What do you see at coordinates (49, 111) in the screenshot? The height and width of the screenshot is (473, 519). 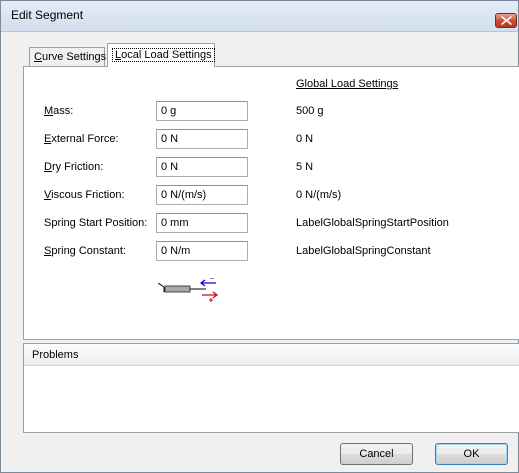 I see `mass-accesskey: M` at bounding box center [49, 111].